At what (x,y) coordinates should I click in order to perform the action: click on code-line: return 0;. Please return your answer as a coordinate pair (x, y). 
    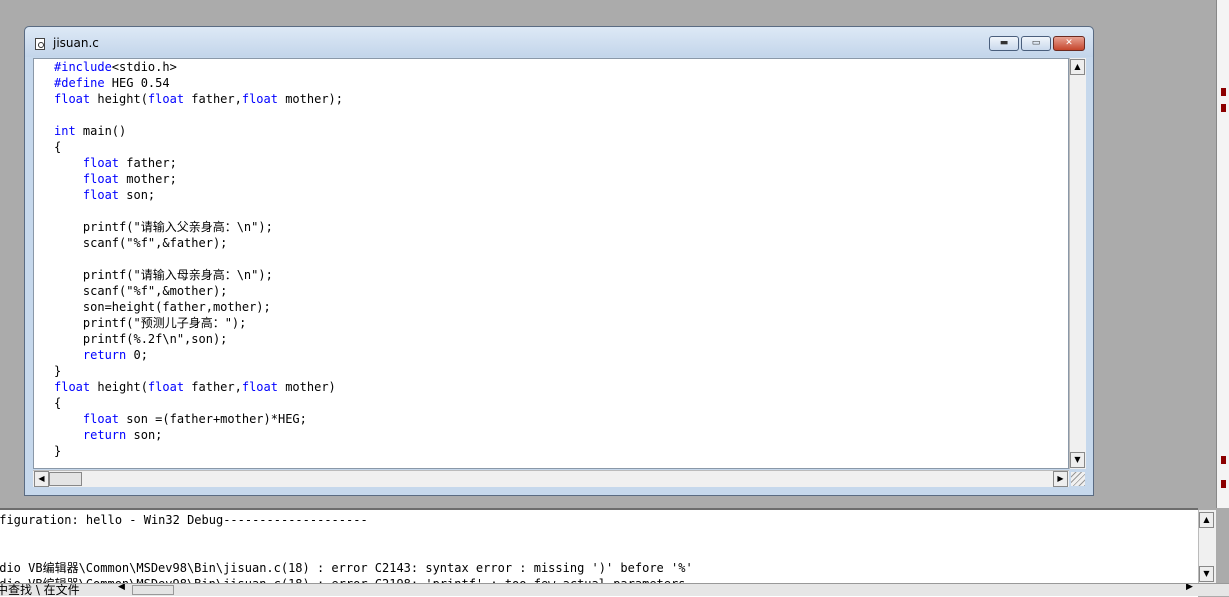
    Looking at the image, I should click on (198, 355).